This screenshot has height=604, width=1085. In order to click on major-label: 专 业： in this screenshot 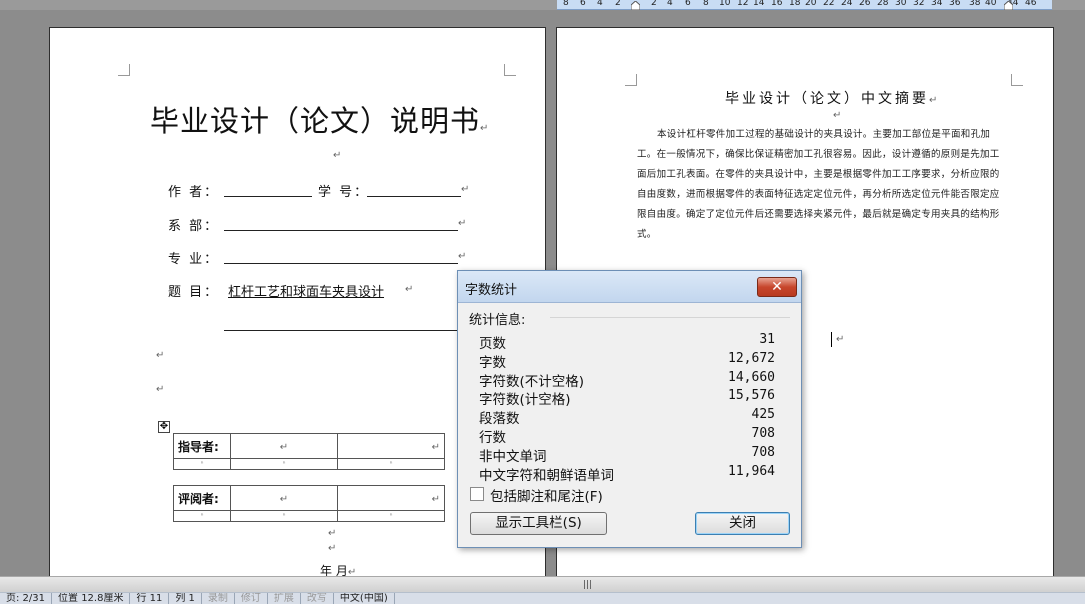, I will do `click(194, 259)`.